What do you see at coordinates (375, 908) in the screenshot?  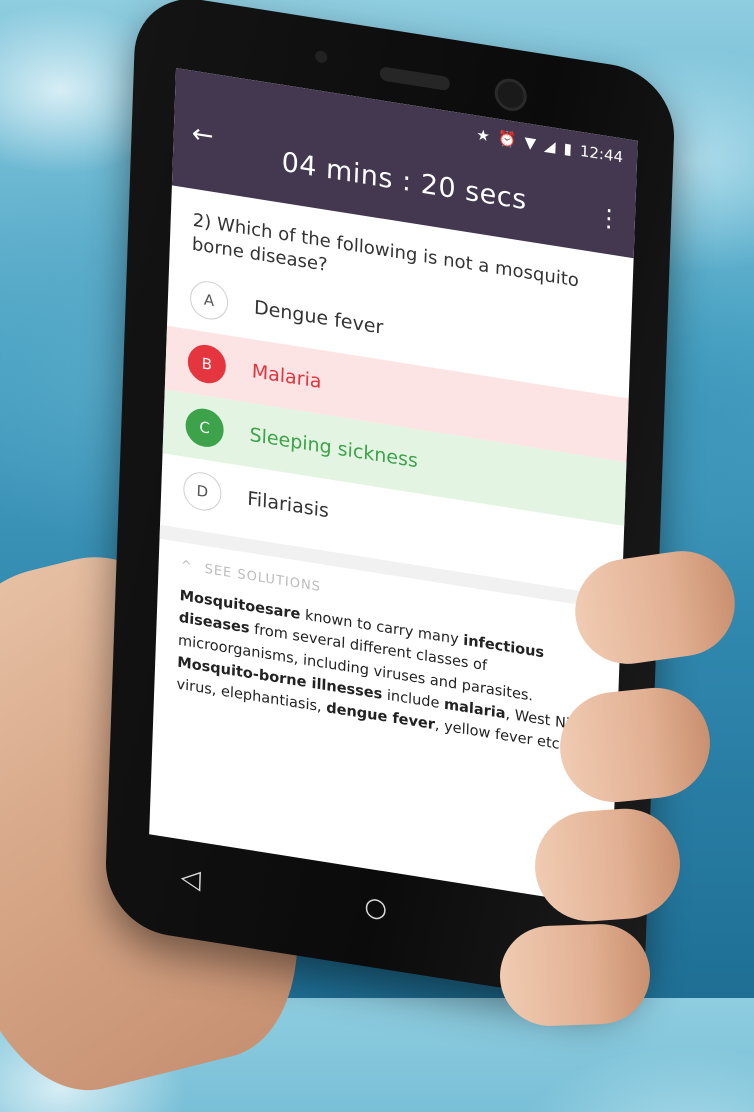 I see `home-circle-icon: ○` at bounding box center [375, 908].